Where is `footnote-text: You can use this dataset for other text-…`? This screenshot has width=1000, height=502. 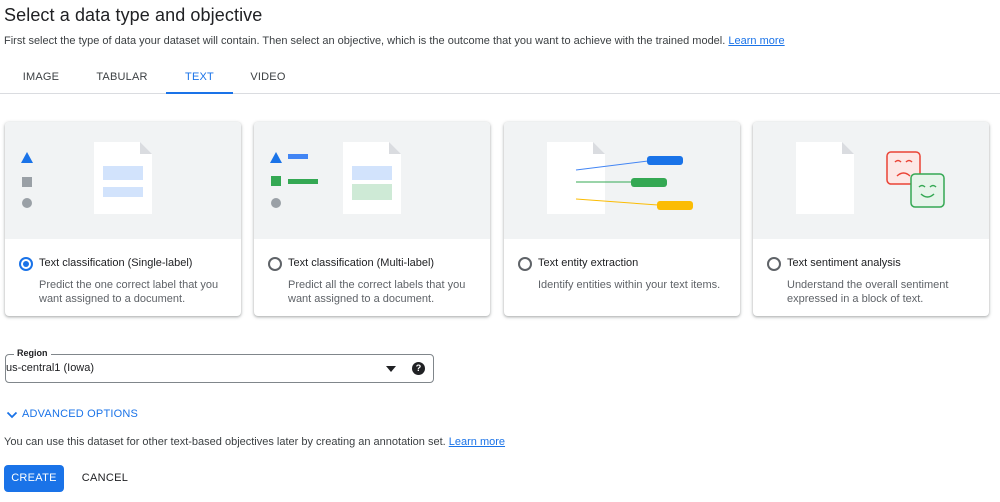 footnote-text: You can use this dataset for other text-… is located at coordinates (225, 442).